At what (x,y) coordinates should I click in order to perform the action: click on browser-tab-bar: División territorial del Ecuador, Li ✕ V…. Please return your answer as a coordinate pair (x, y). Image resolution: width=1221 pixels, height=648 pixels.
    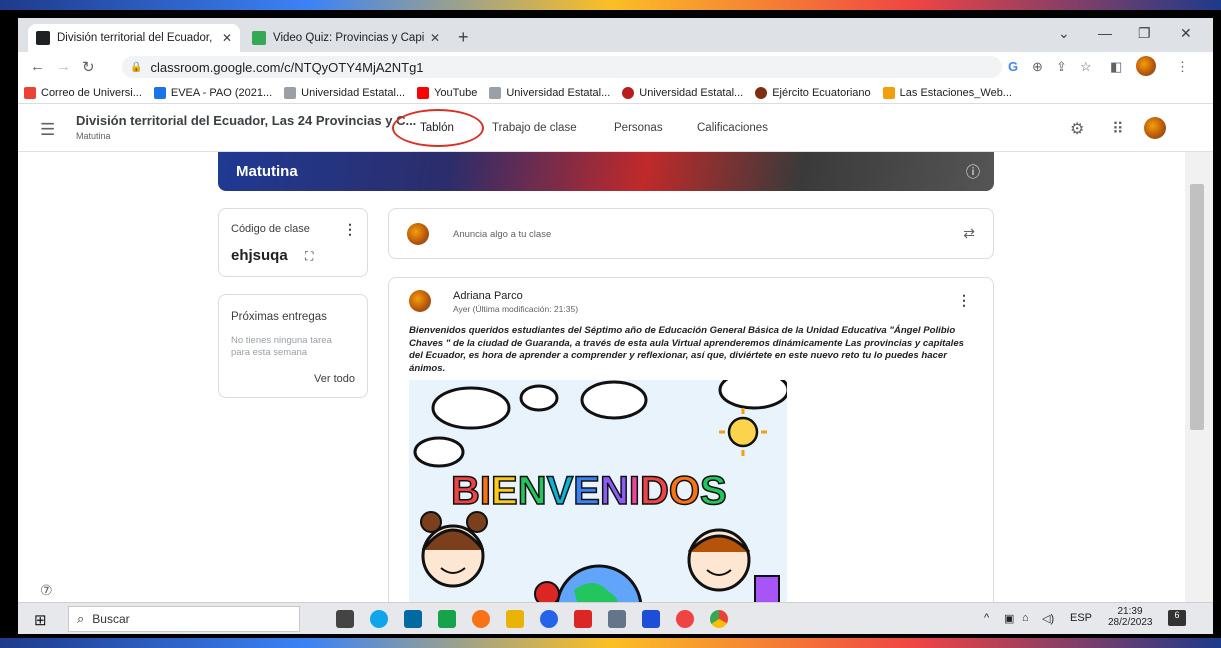
    Looking at the image, I should click on (615, 35).